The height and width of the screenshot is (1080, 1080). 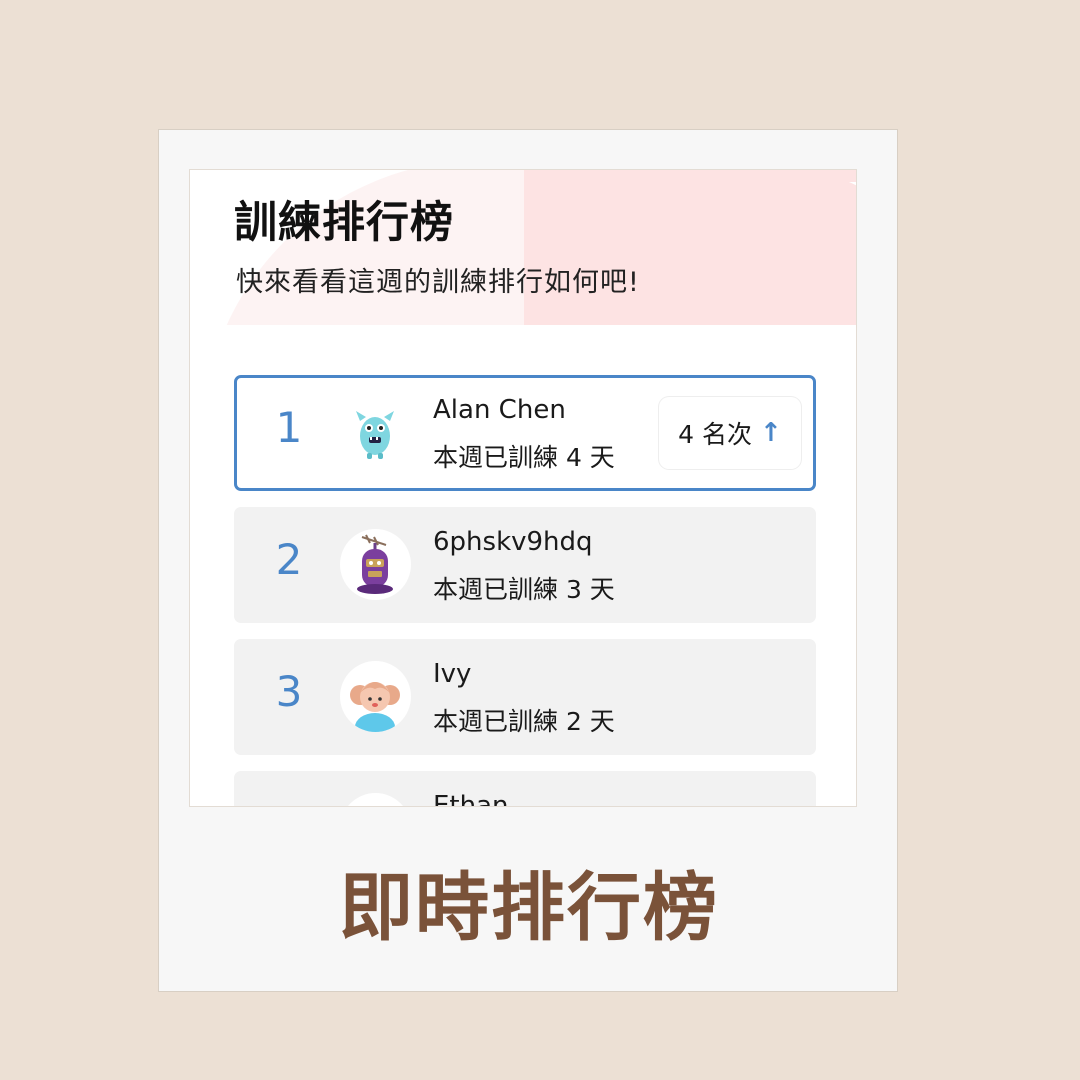 What do you see at coordinates (525, 433) in the screenshot?
I see `leaderboard-row: 1 Alan Chen 本週已訓練 4 天 4 名次 ↑` at bounding box center [525, 433].